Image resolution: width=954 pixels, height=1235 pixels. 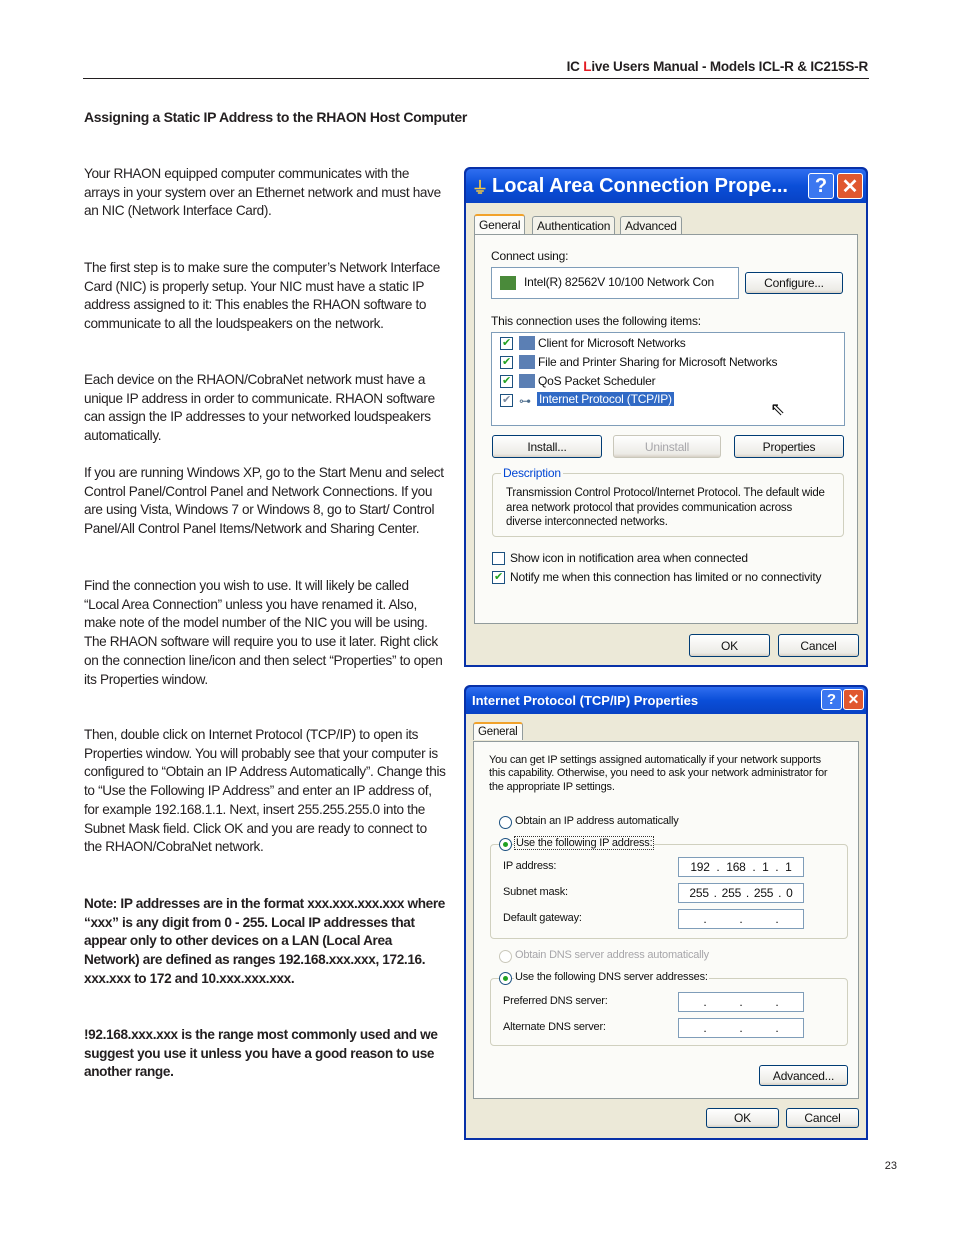 What do you see at coordinates (789, 446) in the screenshot?
I see `properties-button: Properties` at bounding box center [789, 446].